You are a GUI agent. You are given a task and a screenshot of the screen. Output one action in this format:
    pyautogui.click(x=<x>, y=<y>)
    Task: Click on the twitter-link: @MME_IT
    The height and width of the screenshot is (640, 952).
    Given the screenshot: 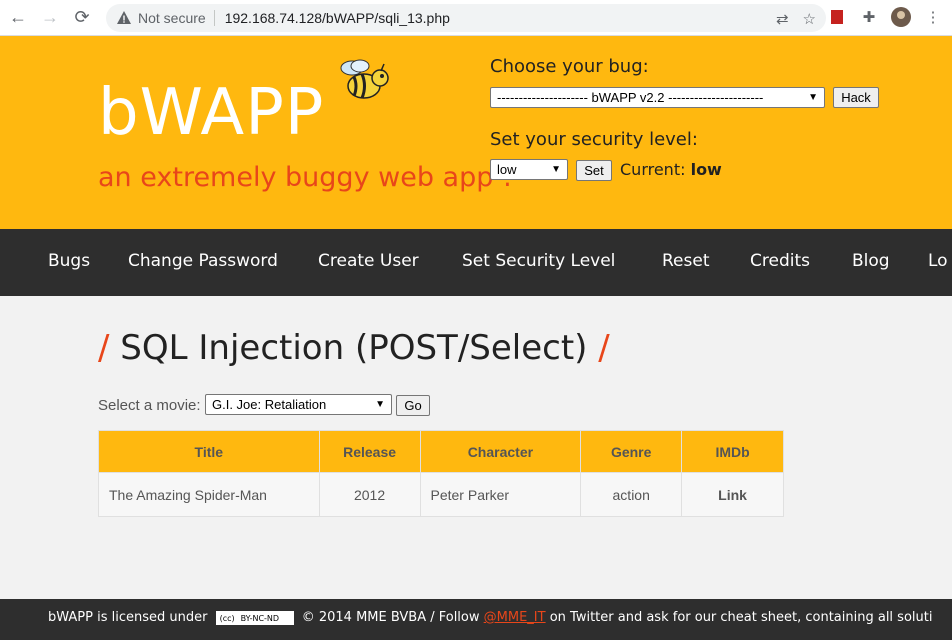 What is the action you would take?
    pyautogui.click(x=515, y=617)
    